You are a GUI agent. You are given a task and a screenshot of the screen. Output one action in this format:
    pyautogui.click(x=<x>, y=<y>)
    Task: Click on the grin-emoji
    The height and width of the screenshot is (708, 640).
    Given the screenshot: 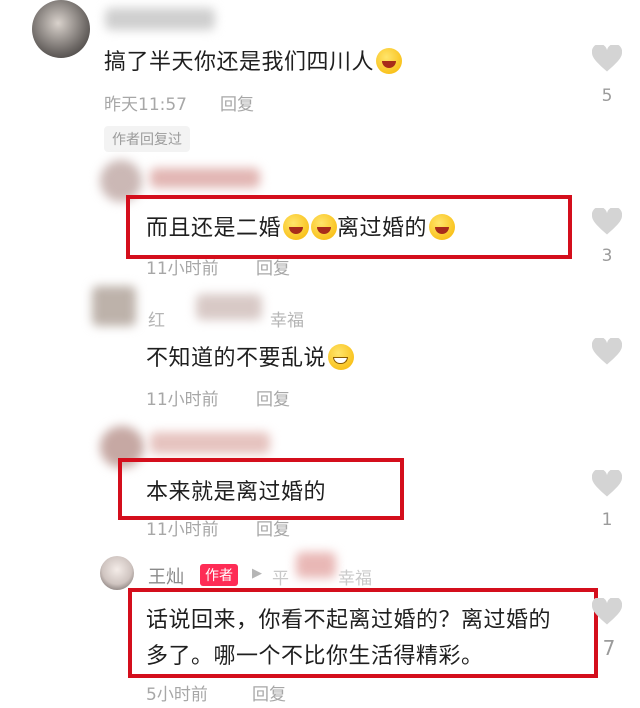 What is the action you would take?
    pyautogui.click(x=341, y=357)
    